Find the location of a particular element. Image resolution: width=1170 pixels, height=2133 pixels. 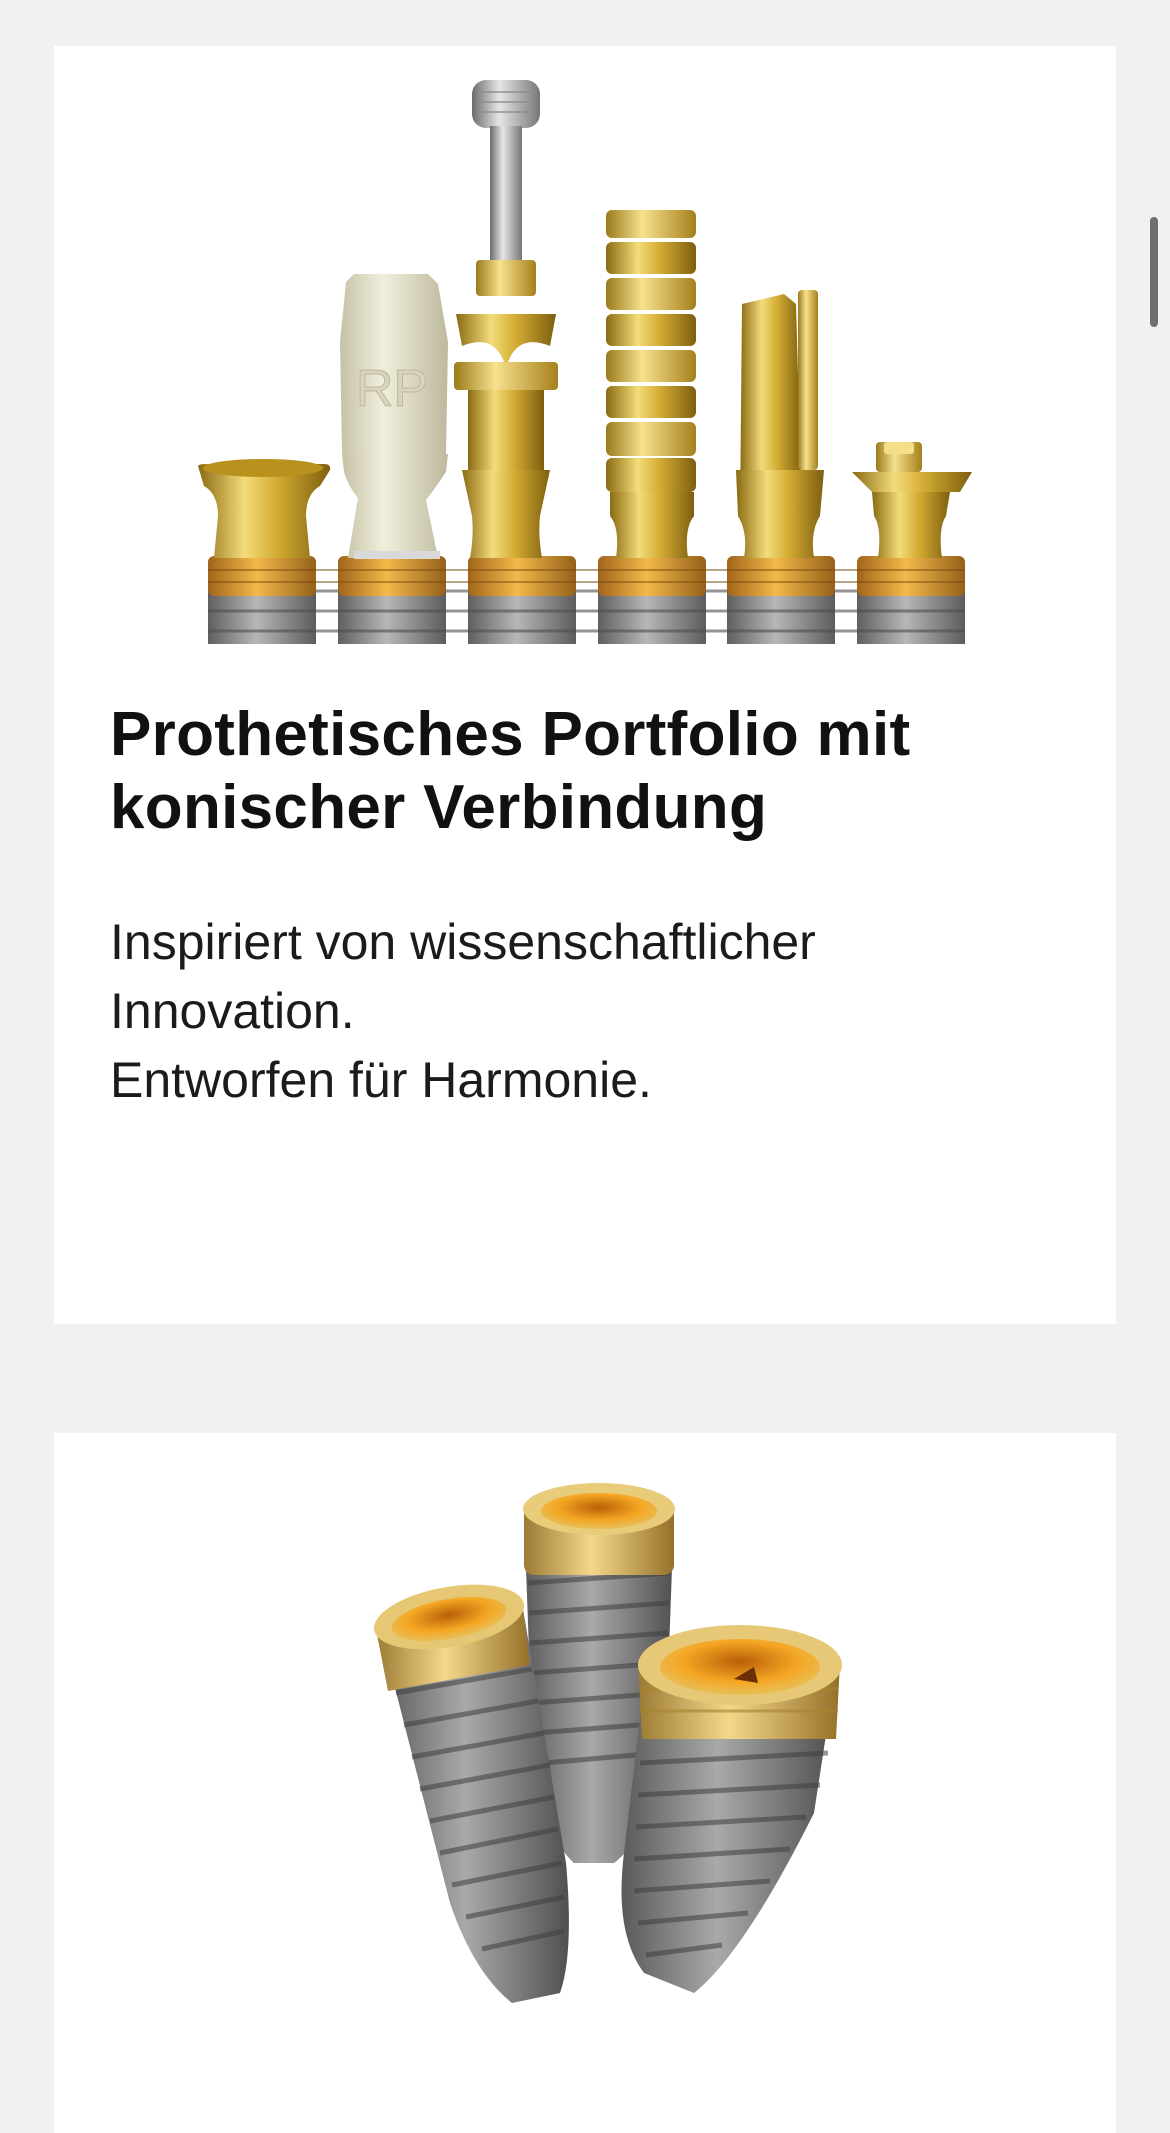

abutment-ceramic-rp: RP is located at coordinates (394, 416).